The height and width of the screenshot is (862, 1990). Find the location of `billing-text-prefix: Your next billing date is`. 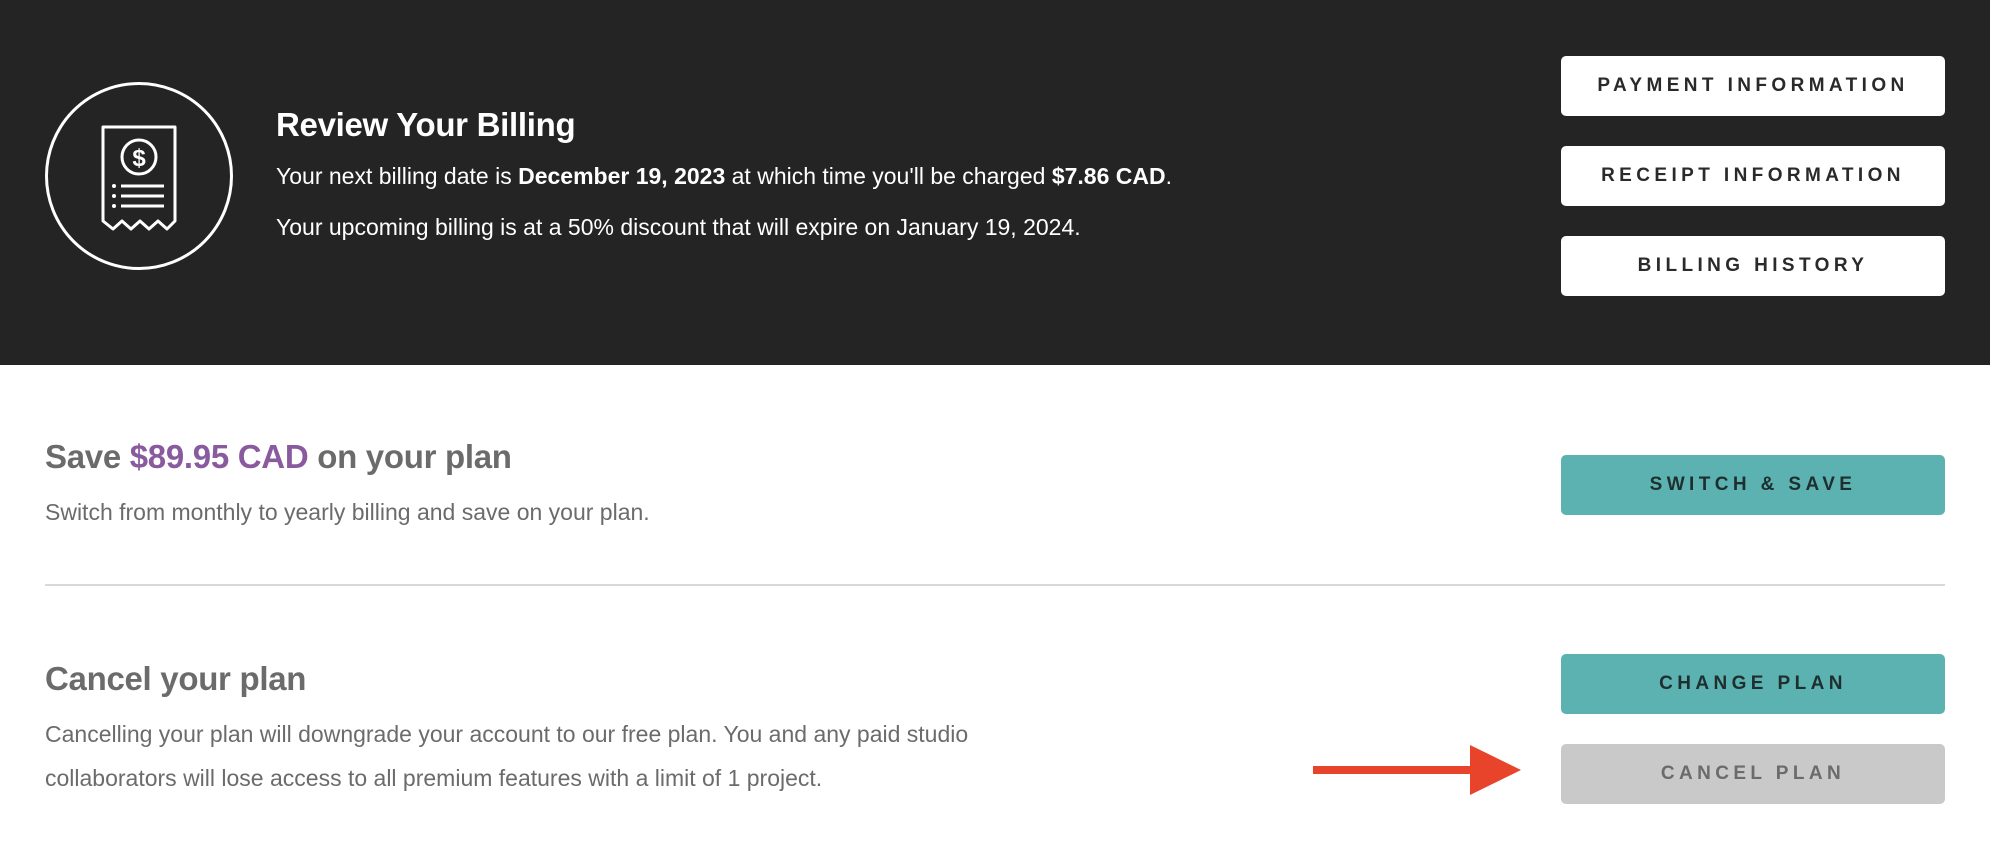

billing-text-prefix: Your next billing date is is located at coordinates (397, 176).